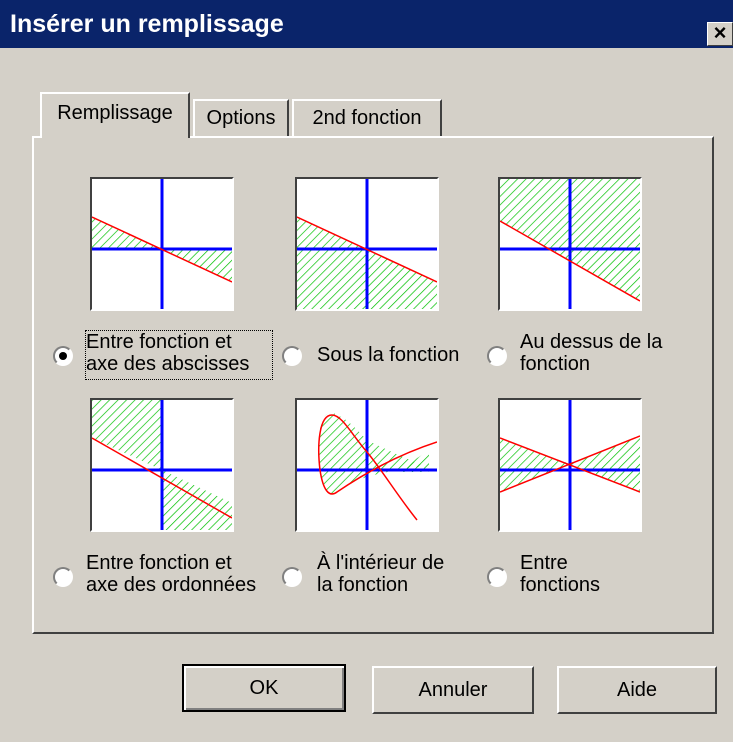  Describe the element at coordinates (497, 356) in the screenshot. I see `radio-above-function` at that location.